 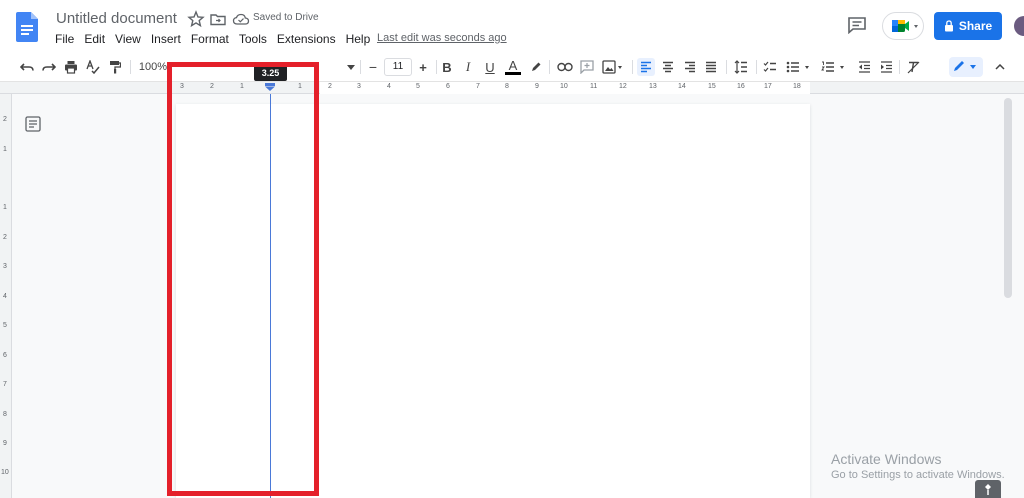 I want to click on editing-mode-button, so click(x=966, y=67).